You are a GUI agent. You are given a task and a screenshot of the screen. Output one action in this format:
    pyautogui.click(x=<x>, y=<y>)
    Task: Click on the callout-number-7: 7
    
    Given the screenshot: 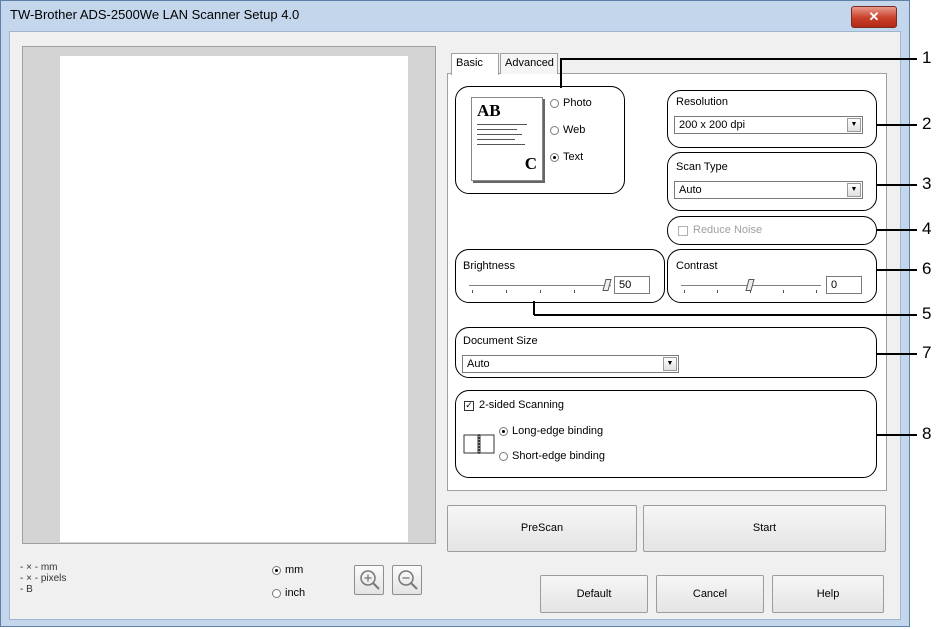 What is the action you would take?
    pyautogui.click(x=927, y=352)
    